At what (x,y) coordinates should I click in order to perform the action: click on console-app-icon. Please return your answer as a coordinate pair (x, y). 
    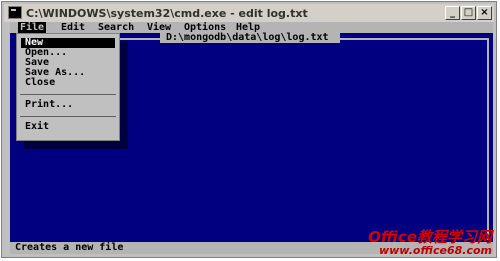
    Looking at the image, I should click on (15, 12).